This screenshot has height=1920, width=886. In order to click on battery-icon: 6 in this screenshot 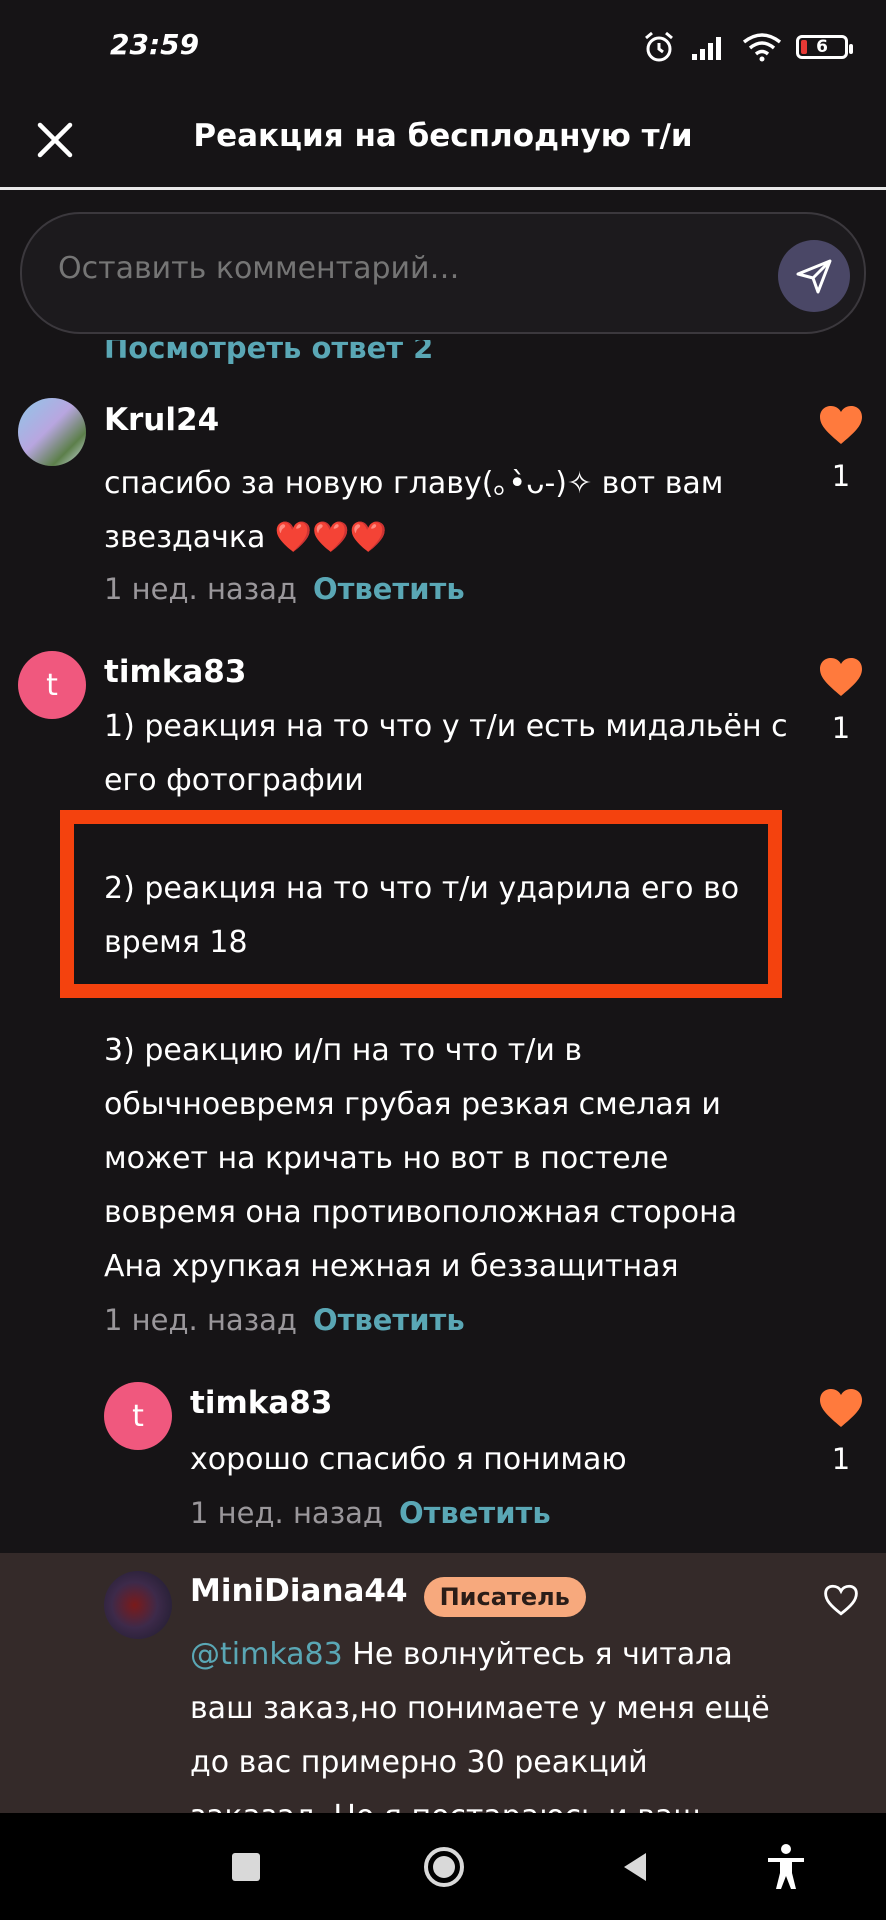, I will do `click(824, 47)`.